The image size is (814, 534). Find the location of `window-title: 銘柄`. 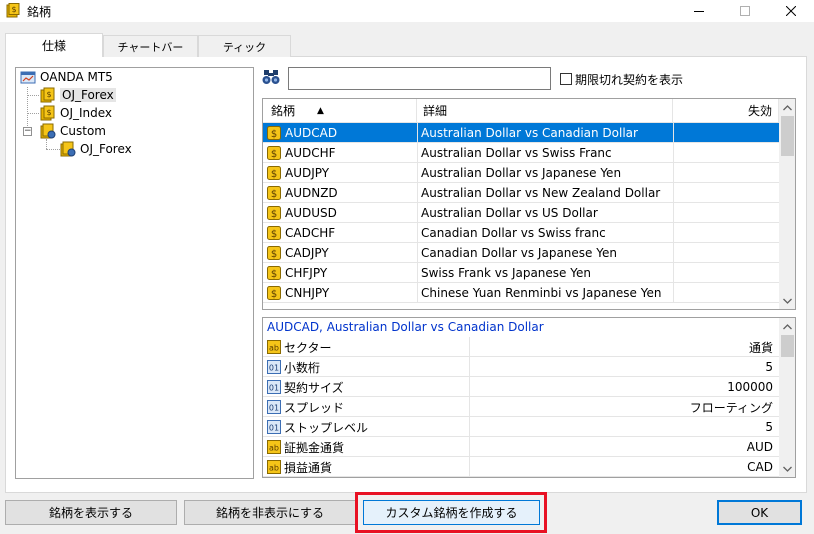

window-title: 銘柄 is located at coordinates (39, 12).